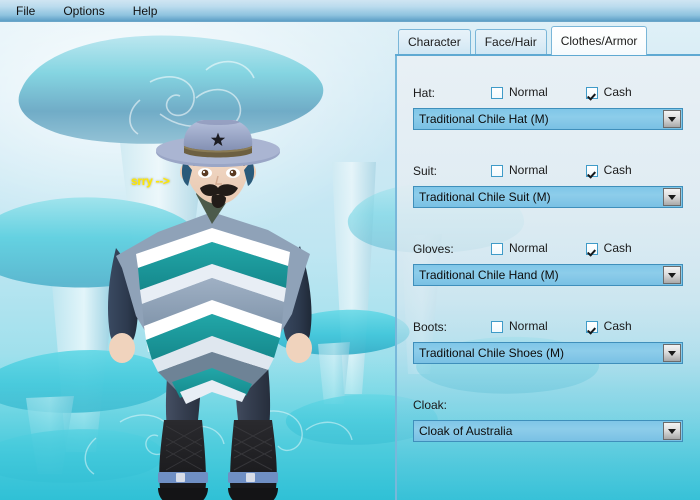 The height and width of the screenshot is (500, 700). What do you see at coordinates (484, 119) in the screenshot?
I see `hat-dropdown-value: Traditional Chile Hat (M)` at bounding box center [484, 119].